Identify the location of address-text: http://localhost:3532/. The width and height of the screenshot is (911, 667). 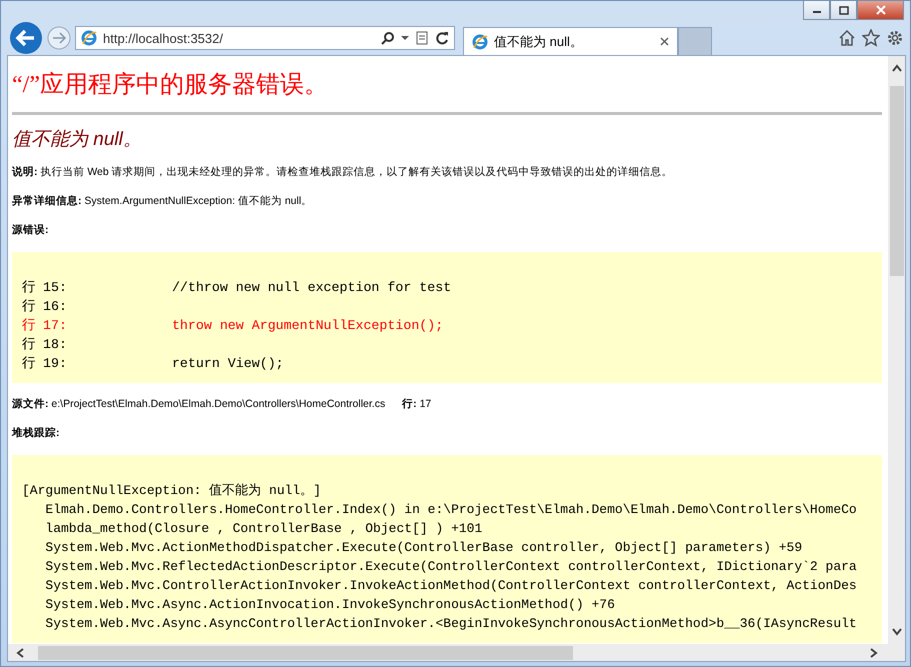
(163, 38).